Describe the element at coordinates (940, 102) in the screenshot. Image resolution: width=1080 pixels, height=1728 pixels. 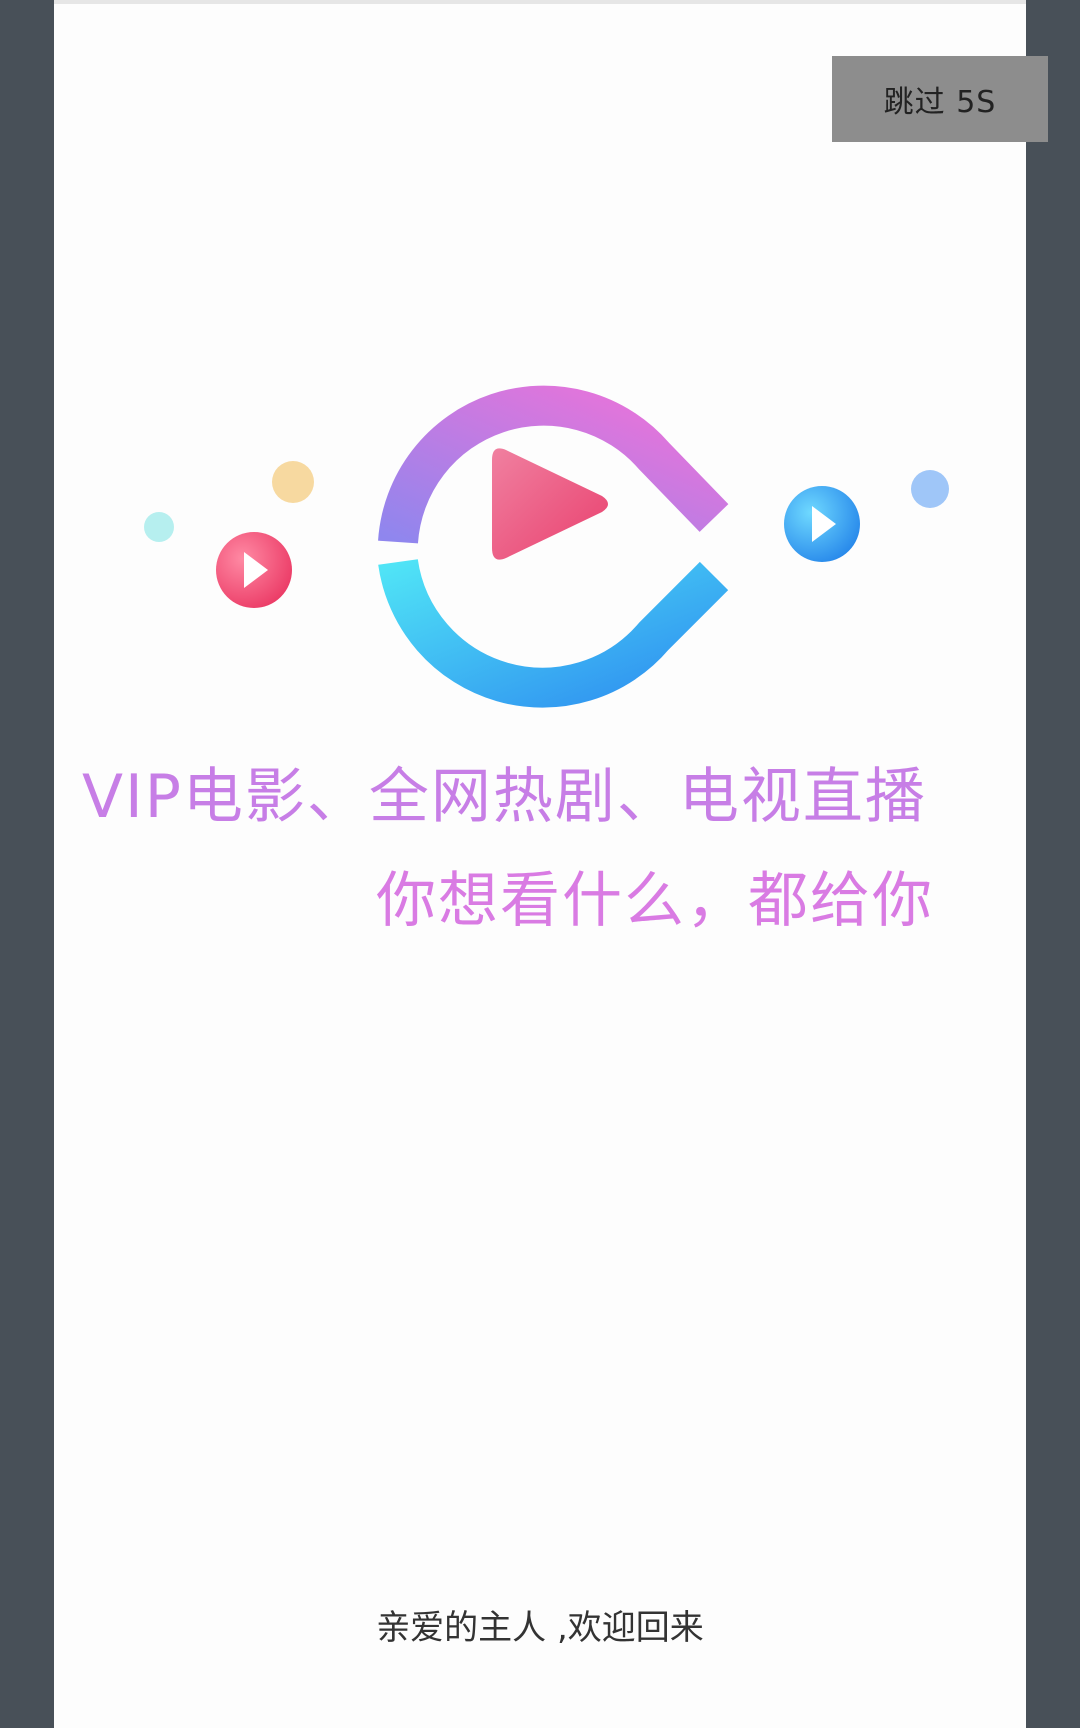
I see `skip-button-label: 跳过 5S` at that location.